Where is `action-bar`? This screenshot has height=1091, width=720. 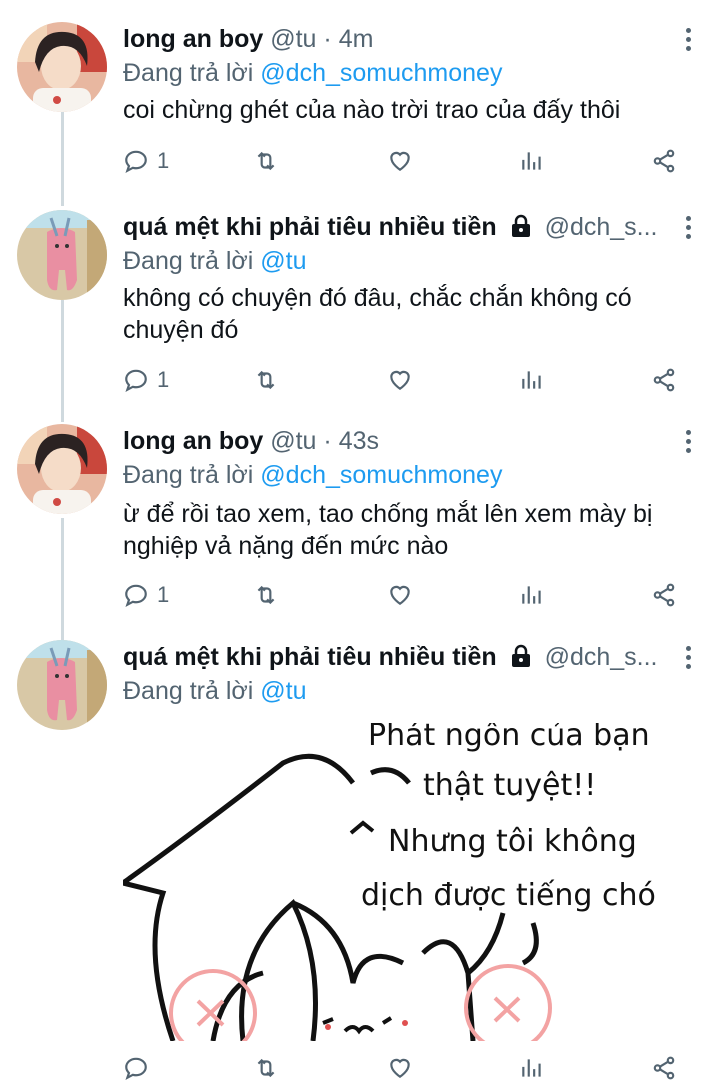 action-bar is located at coordinates (408, 1068).